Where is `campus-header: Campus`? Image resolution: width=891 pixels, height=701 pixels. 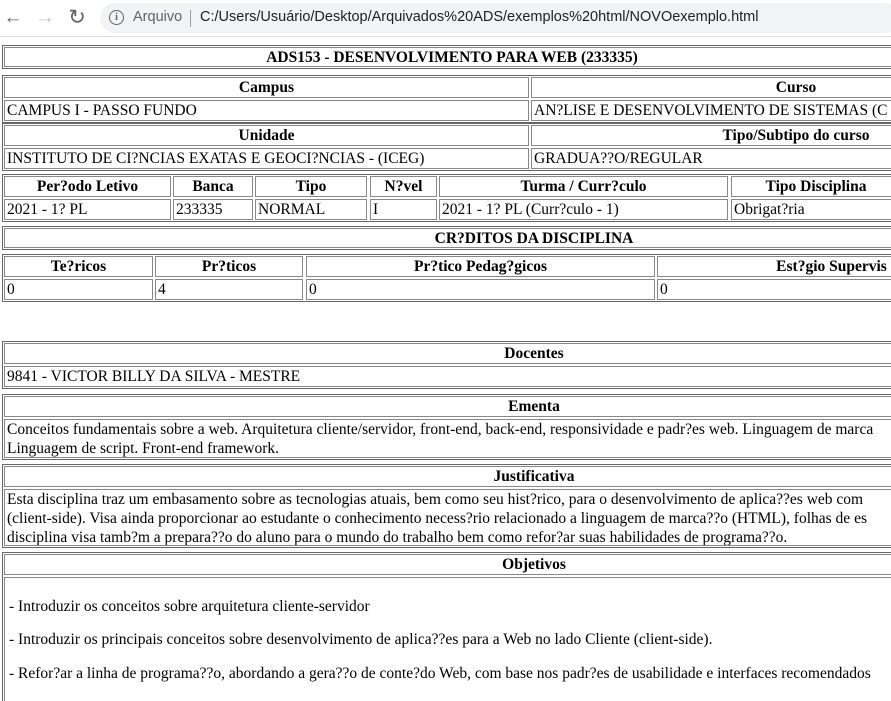
campus-header: Campus is located at coordinates (266, 87).